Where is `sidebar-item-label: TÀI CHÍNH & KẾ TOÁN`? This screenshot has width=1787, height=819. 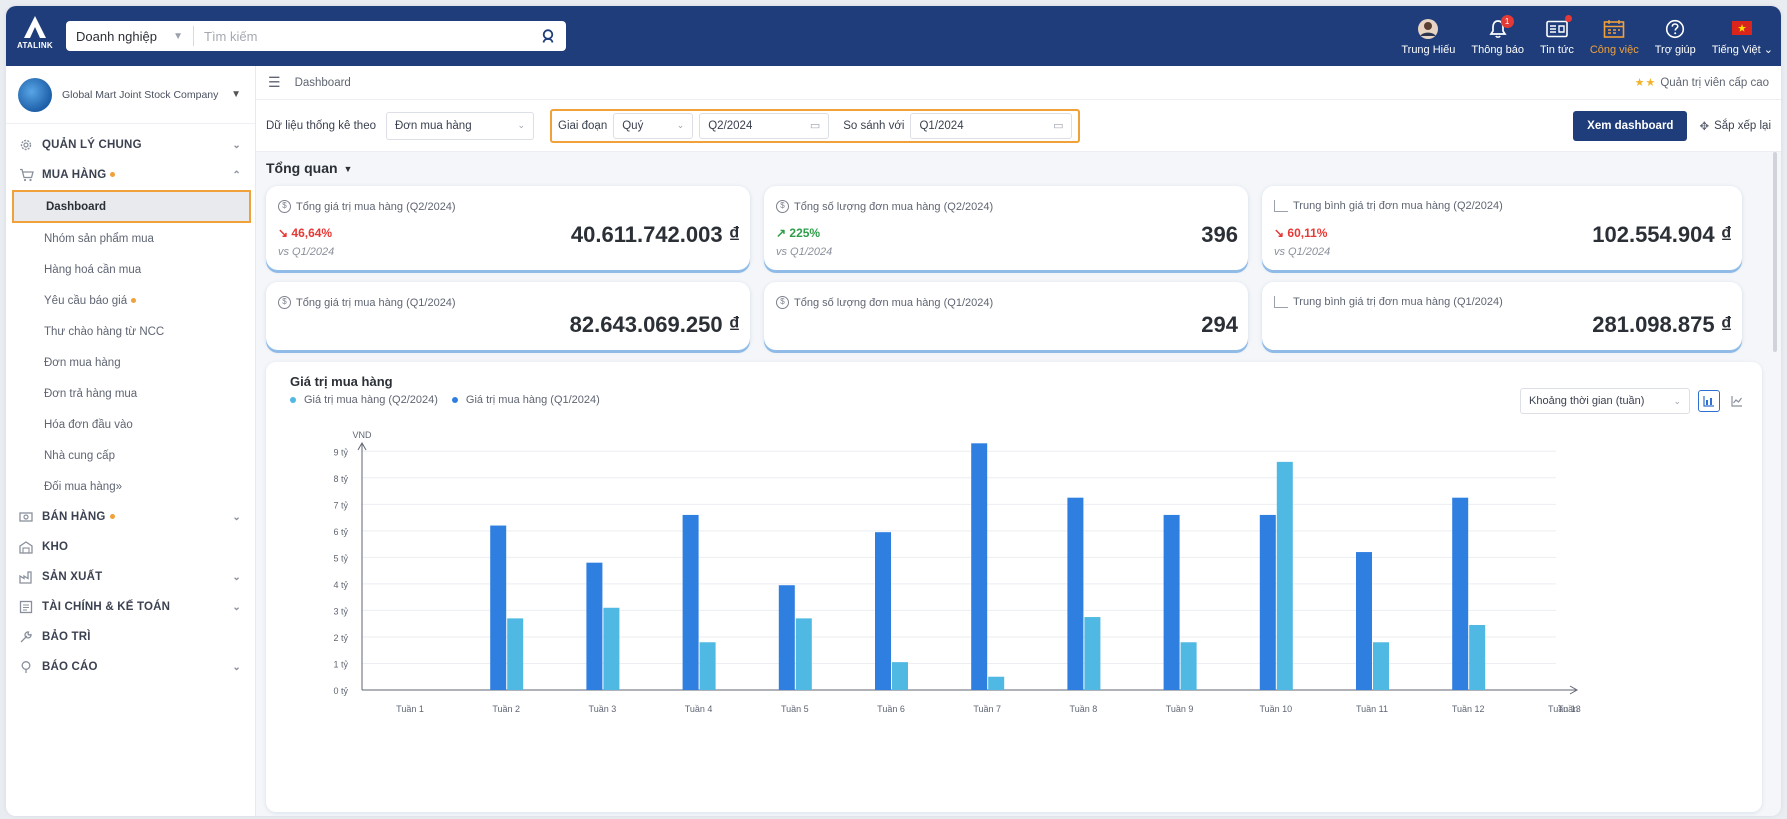
sidebar-item-label: TÀI CHÍNH & KẾ TOÁN is located at coordinates (106, 607).